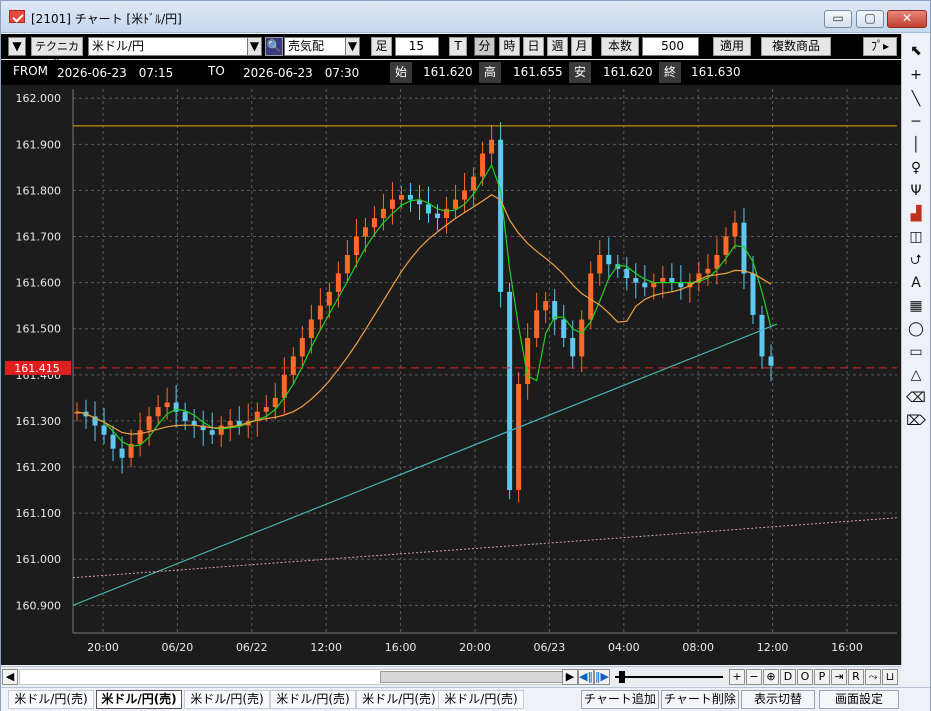 The width and height of the screenshot is (931, 711). I want to click on jump-start-button: ◀‖, so click(586, 677).